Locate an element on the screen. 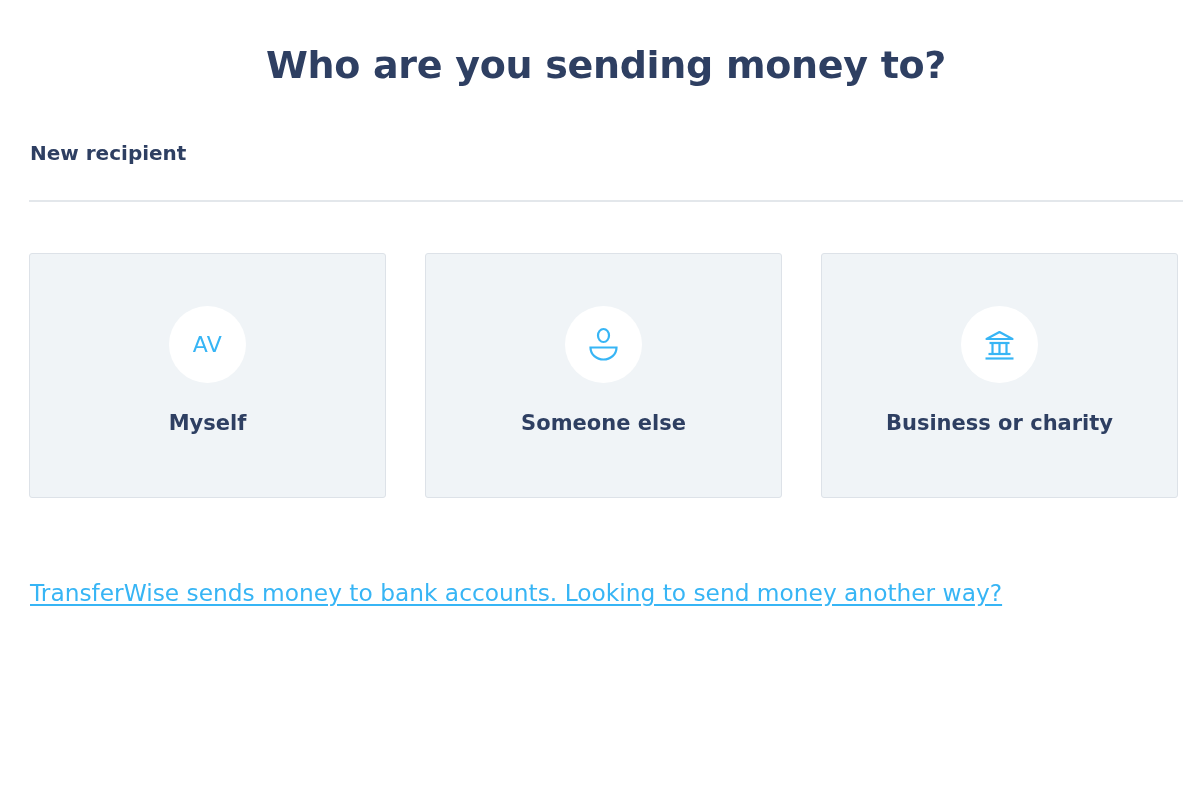  recipient-option-card: Someone else is located at coordinates (603, 375).